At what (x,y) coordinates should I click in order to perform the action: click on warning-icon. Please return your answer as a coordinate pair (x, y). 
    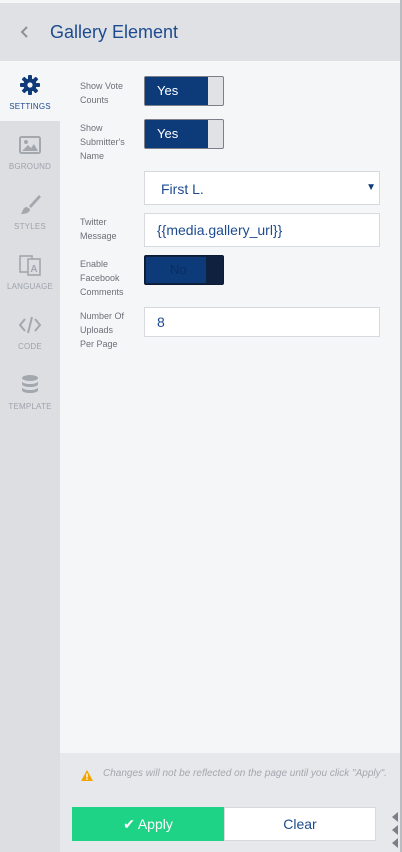
    Looking at the image, I should click on (87, 775).